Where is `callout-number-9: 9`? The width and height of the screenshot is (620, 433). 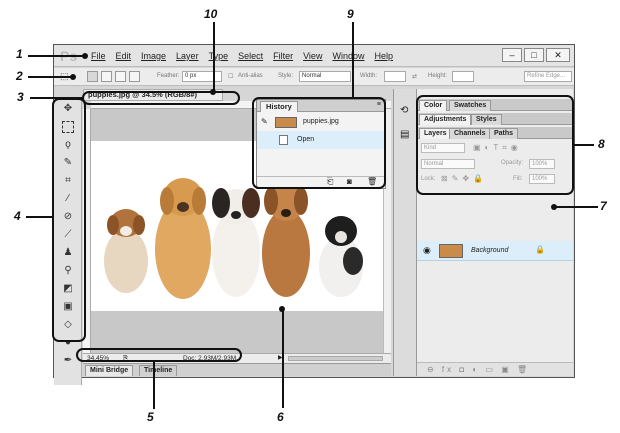
callout-number-9: 9 is located at coordinates (350, 14).